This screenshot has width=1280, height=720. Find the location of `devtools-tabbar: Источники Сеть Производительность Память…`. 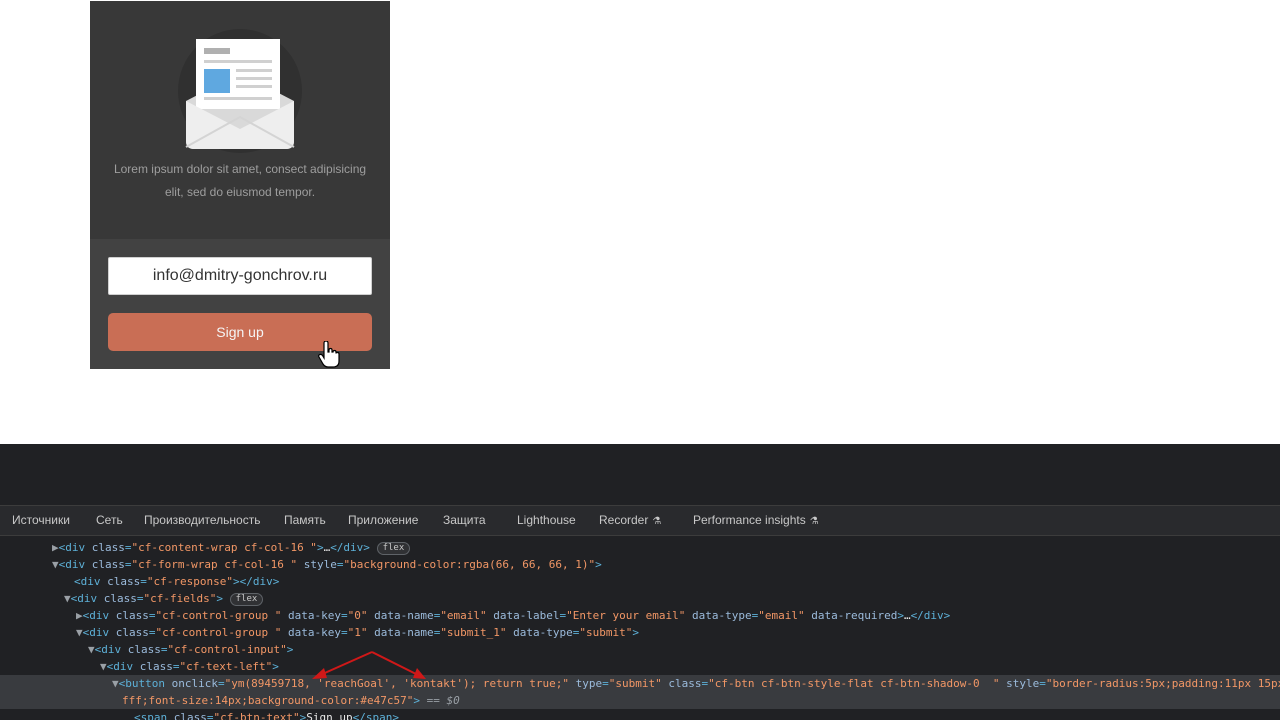

devtools-tabbar: Источники Сеть Производительность Память… is located at coordinates (640, 520).